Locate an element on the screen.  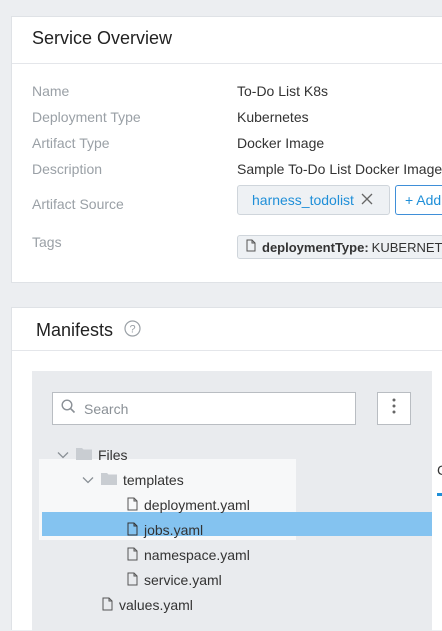
search-icon is located at coordinates (68, 408).